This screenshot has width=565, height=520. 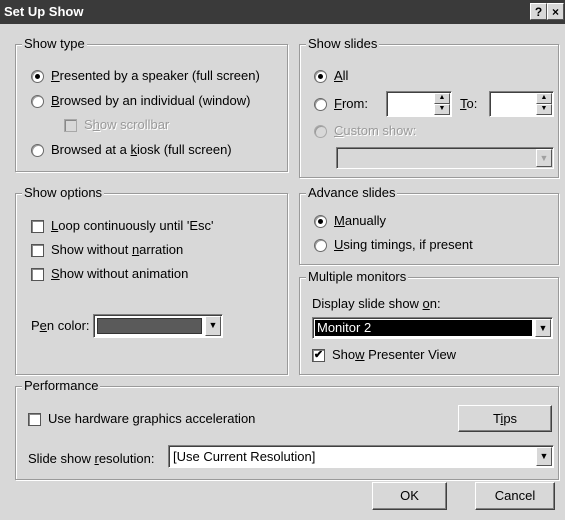 What do you see at coordinates (351, 103) in the screenshot?
I see `from-label: From:` at bounding box center [351, 103].